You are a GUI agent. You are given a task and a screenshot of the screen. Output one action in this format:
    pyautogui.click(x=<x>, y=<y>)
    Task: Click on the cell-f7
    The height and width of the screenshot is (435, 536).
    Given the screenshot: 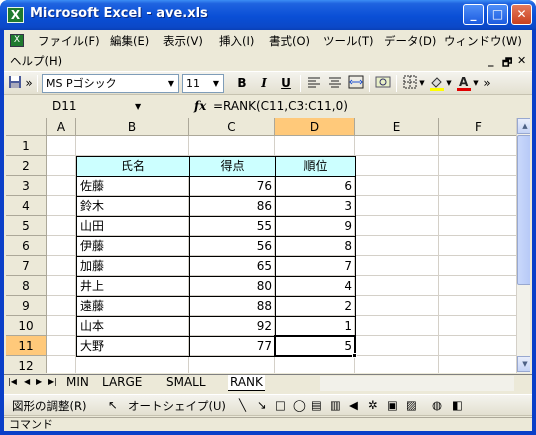 What is the action you would take?
    pyautogui.click(x=479, y=266)
    